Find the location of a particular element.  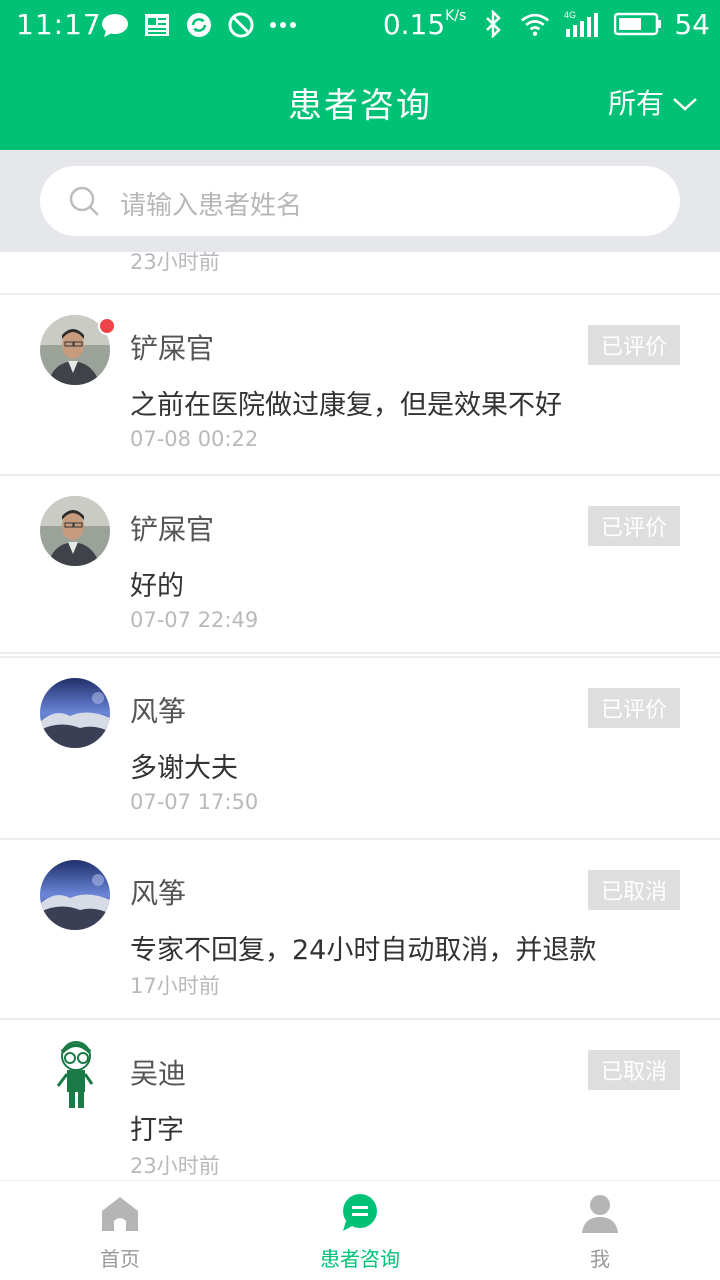

app-header: 患者咨询 所有 is located at coordinates (360, 100).